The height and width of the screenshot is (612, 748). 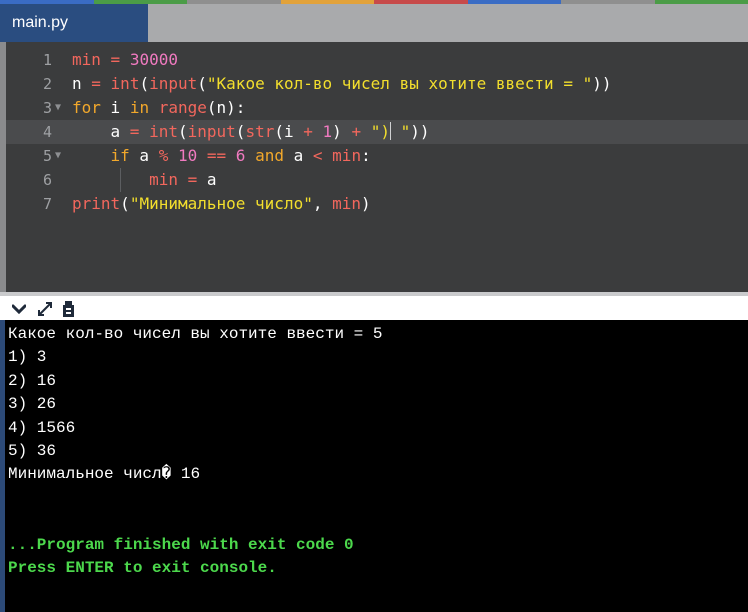 I want to click on code-token: "Минимальное число", so click(x=221, y=203).